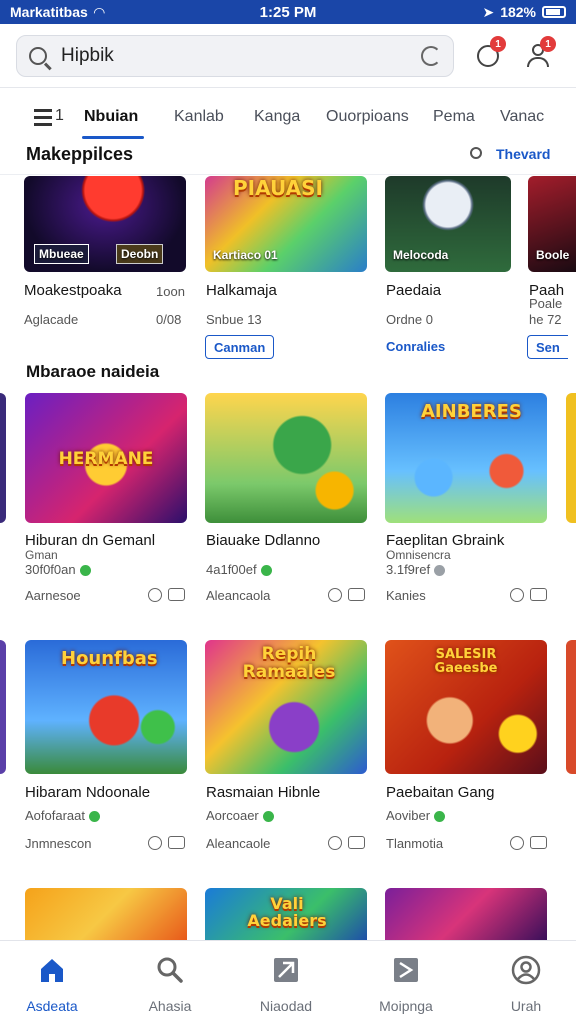  What do you see at coordinates (286, 707) in the screenshot?
I see `game-card-thumb: Repih Ramaales` at bounding box center [286, 707].